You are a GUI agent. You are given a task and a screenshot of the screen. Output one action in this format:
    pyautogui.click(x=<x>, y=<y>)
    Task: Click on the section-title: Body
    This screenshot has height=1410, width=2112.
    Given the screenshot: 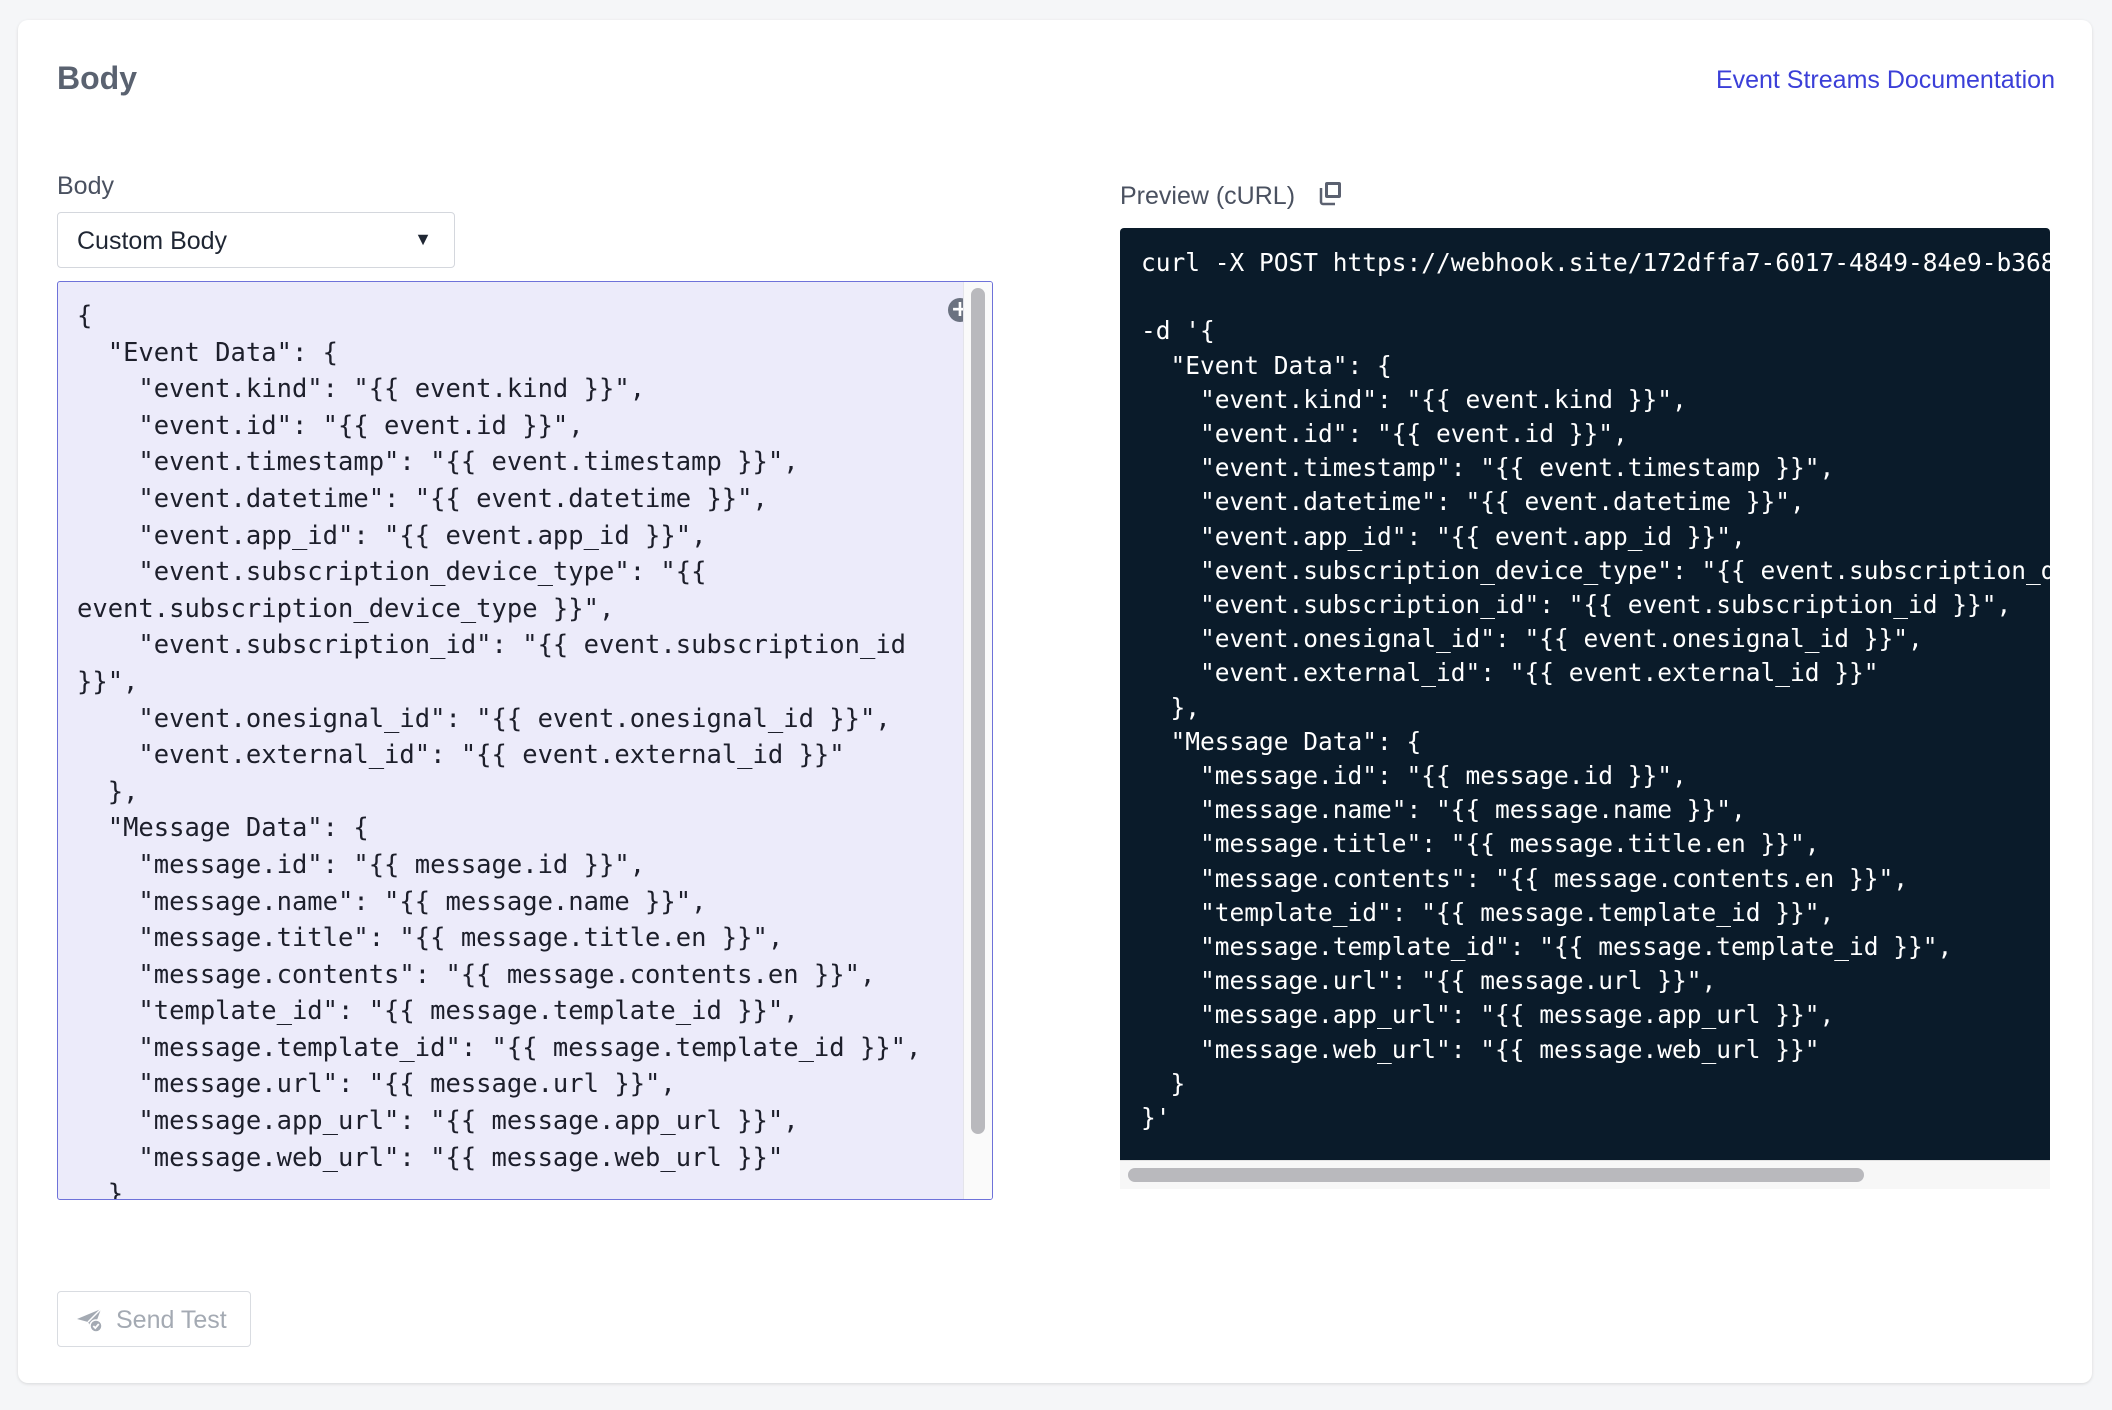 What is the action you would take?
    pyautogui.click(x=97, y=78)
    